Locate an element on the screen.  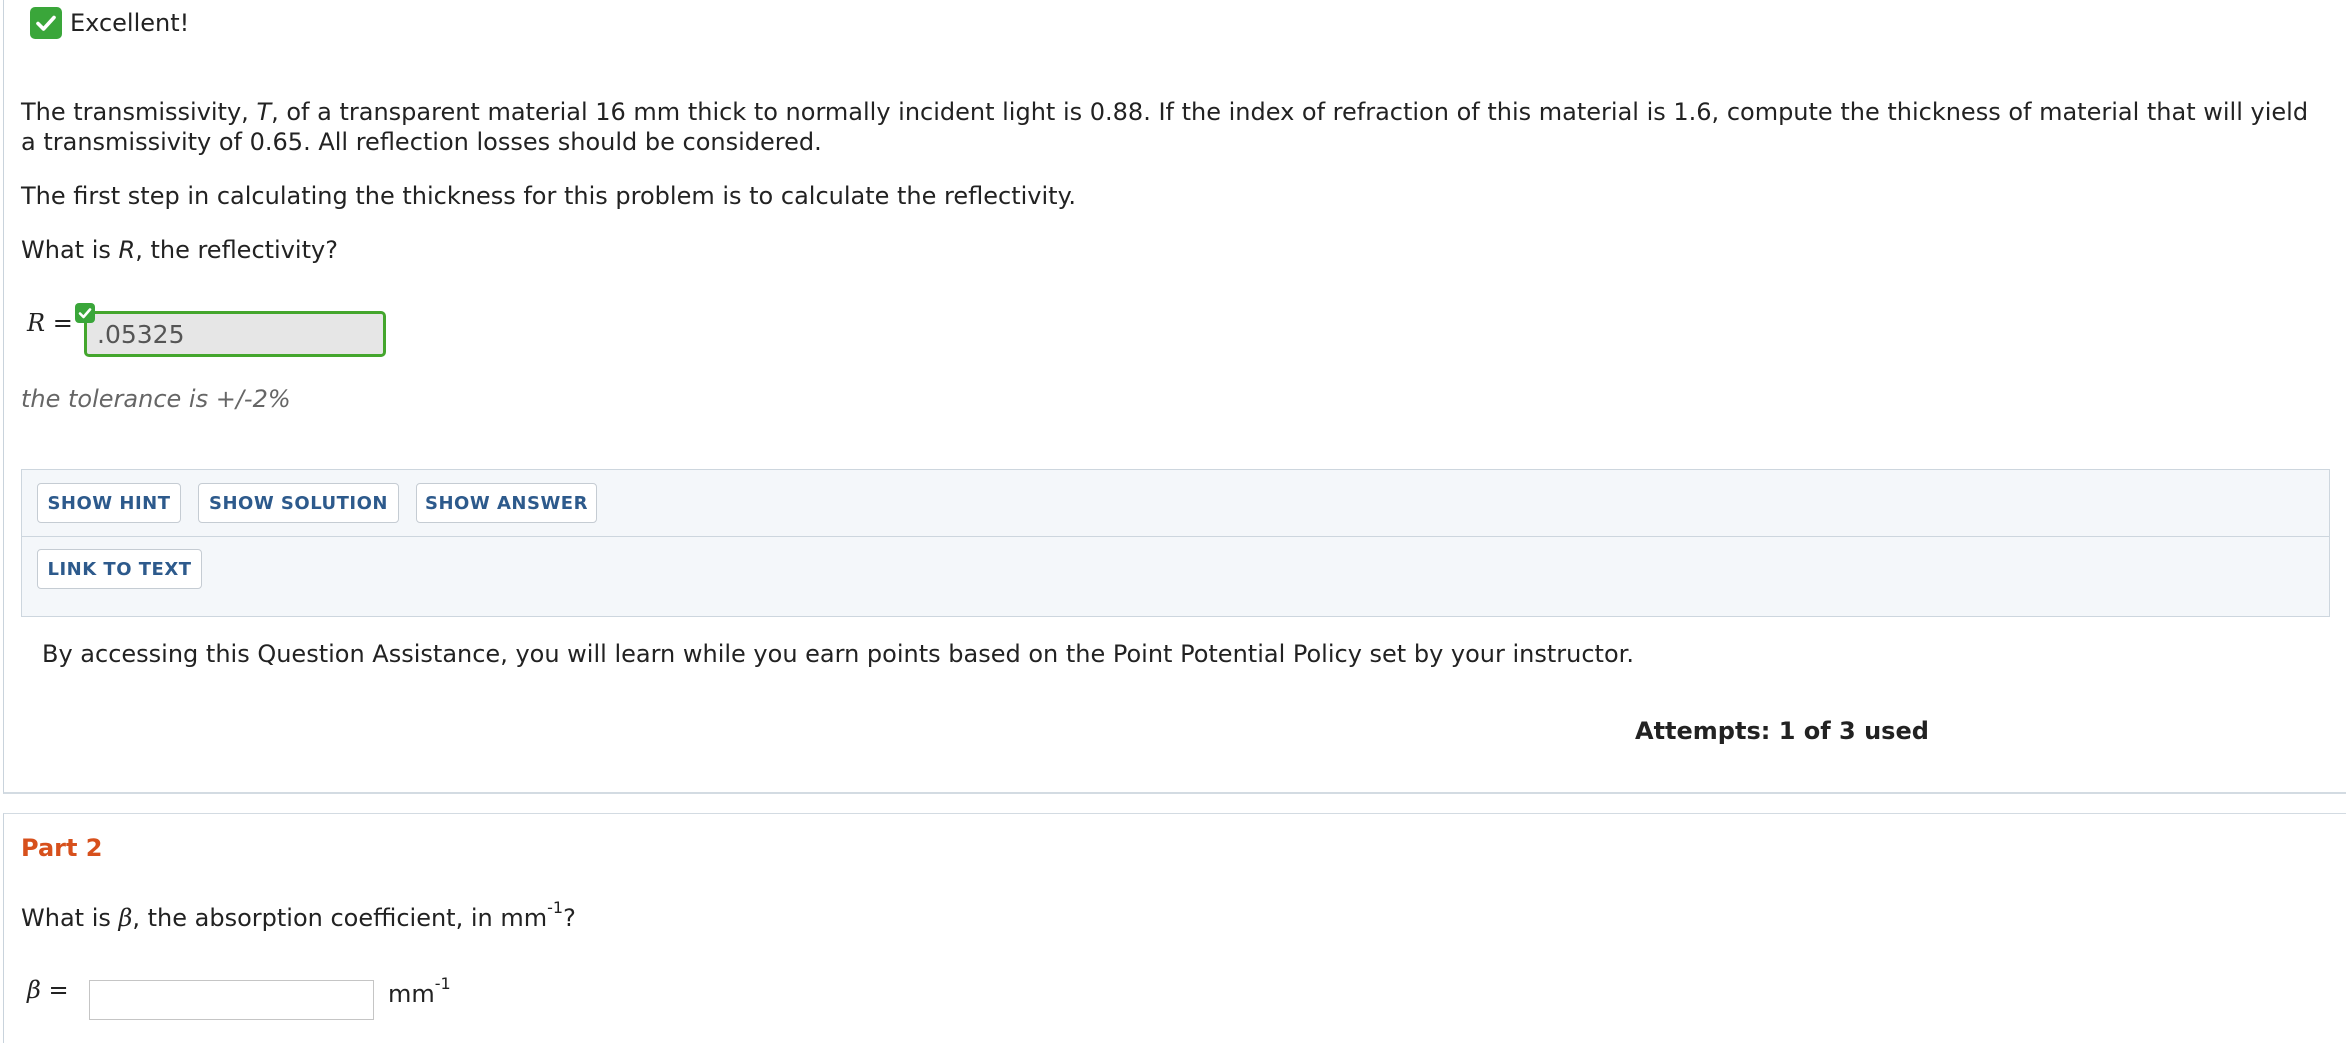
tolerance-note: the tolerance is +/-2% is located at coordinates (156, 399).